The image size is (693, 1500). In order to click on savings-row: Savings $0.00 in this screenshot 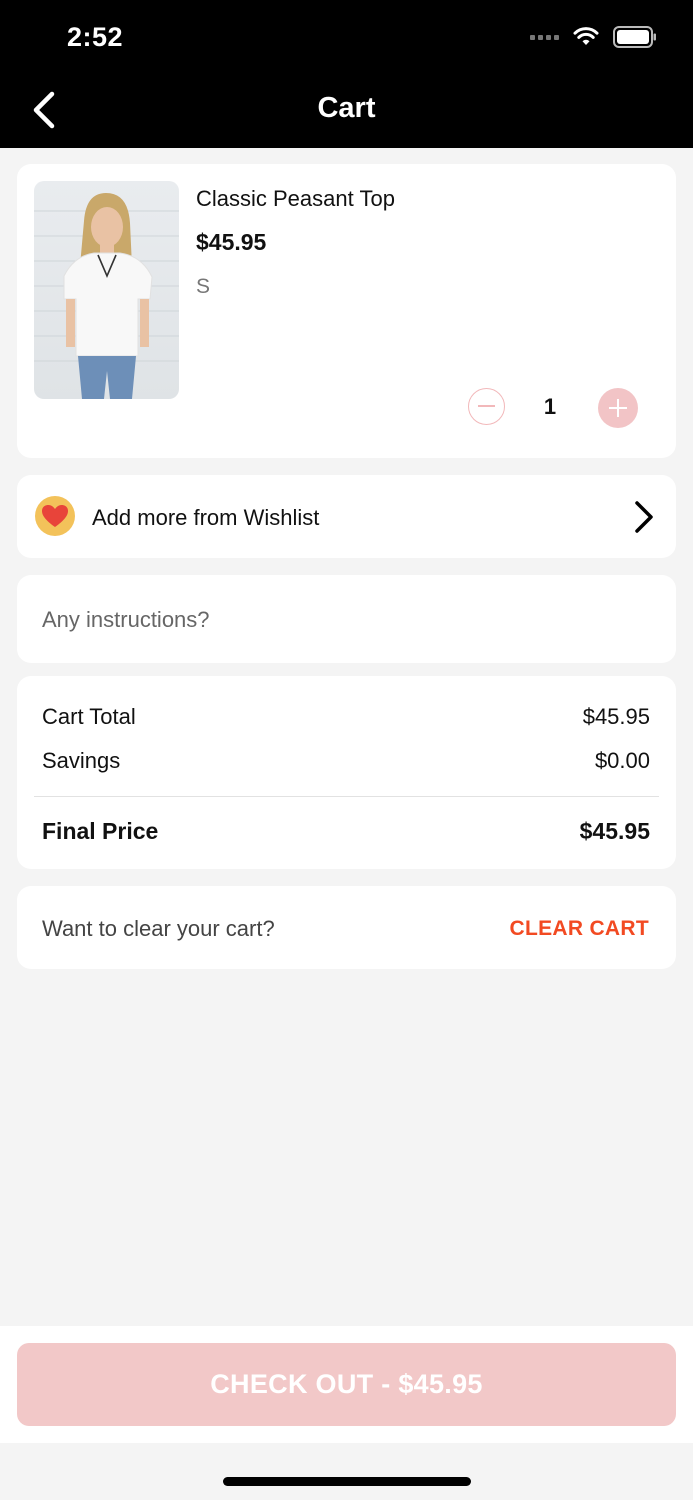, I will do `click(346, 761)`.